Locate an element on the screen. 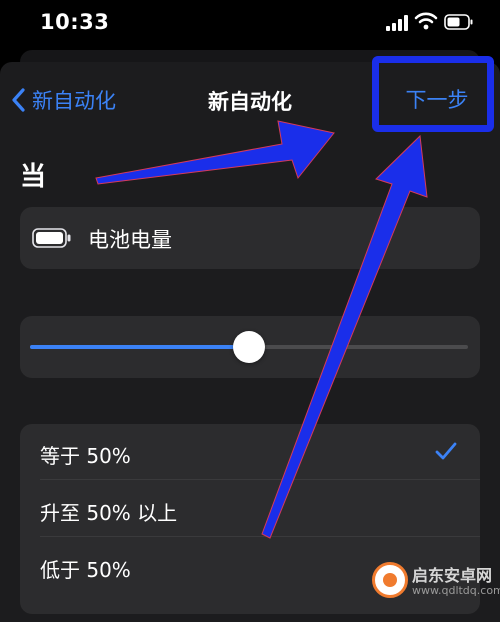  section-header-when: 当 is located at coordinates (33, 177).